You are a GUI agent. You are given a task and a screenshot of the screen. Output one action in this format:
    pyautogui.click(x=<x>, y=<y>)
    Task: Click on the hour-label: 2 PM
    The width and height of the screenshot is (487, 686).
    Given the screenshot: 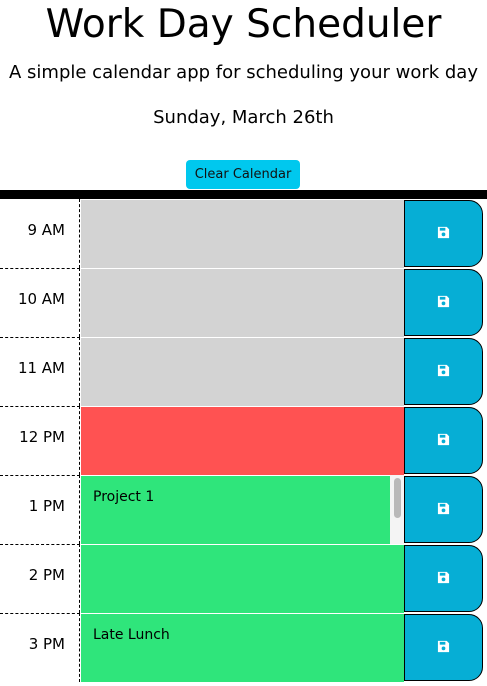 What is the action you would take?
    pyautogui.click(x=40, y=578)
    